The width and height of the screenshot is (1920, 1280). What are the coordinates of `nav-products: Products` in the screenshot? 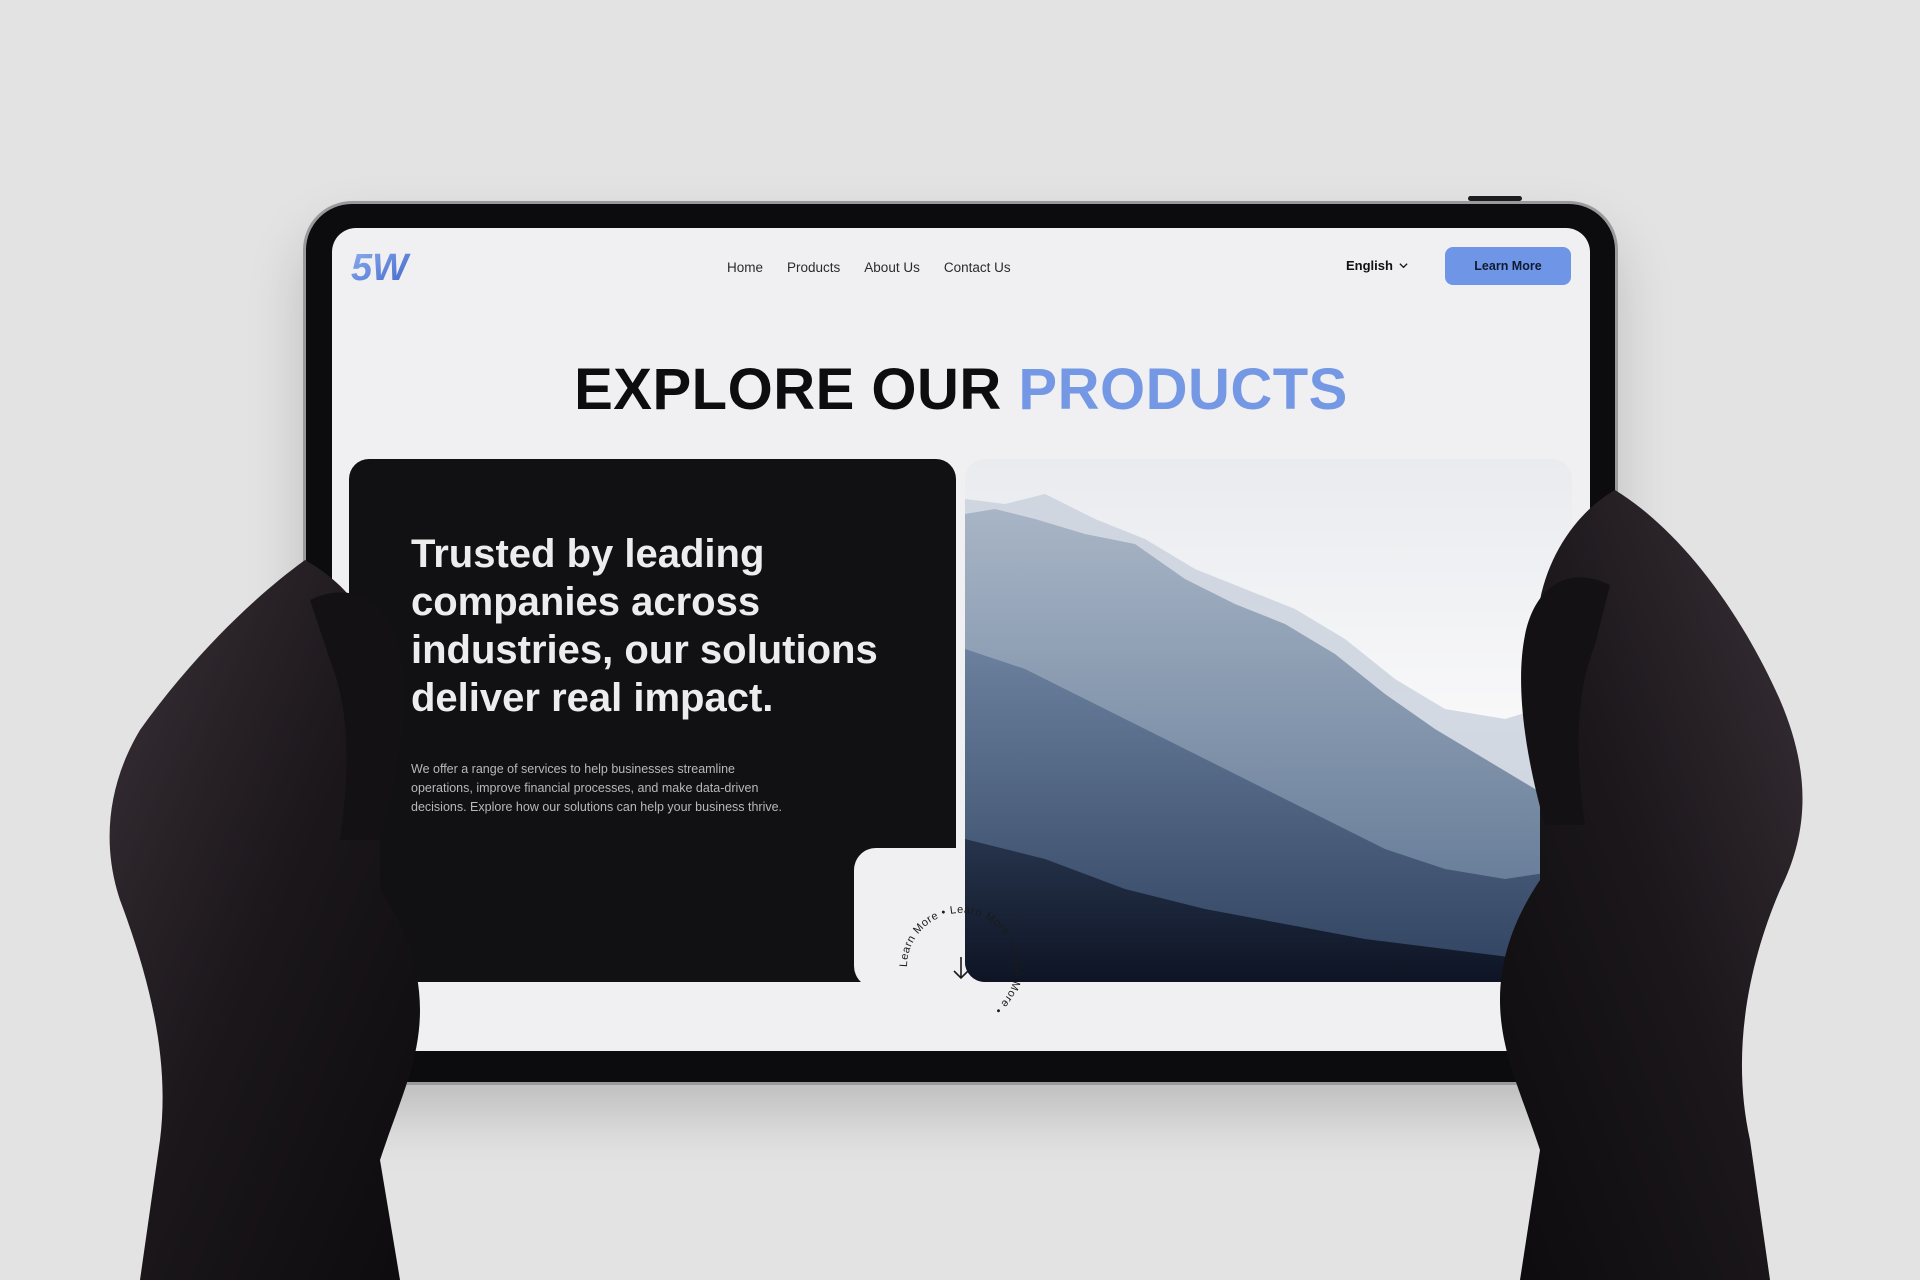 It's located at (813, 267).